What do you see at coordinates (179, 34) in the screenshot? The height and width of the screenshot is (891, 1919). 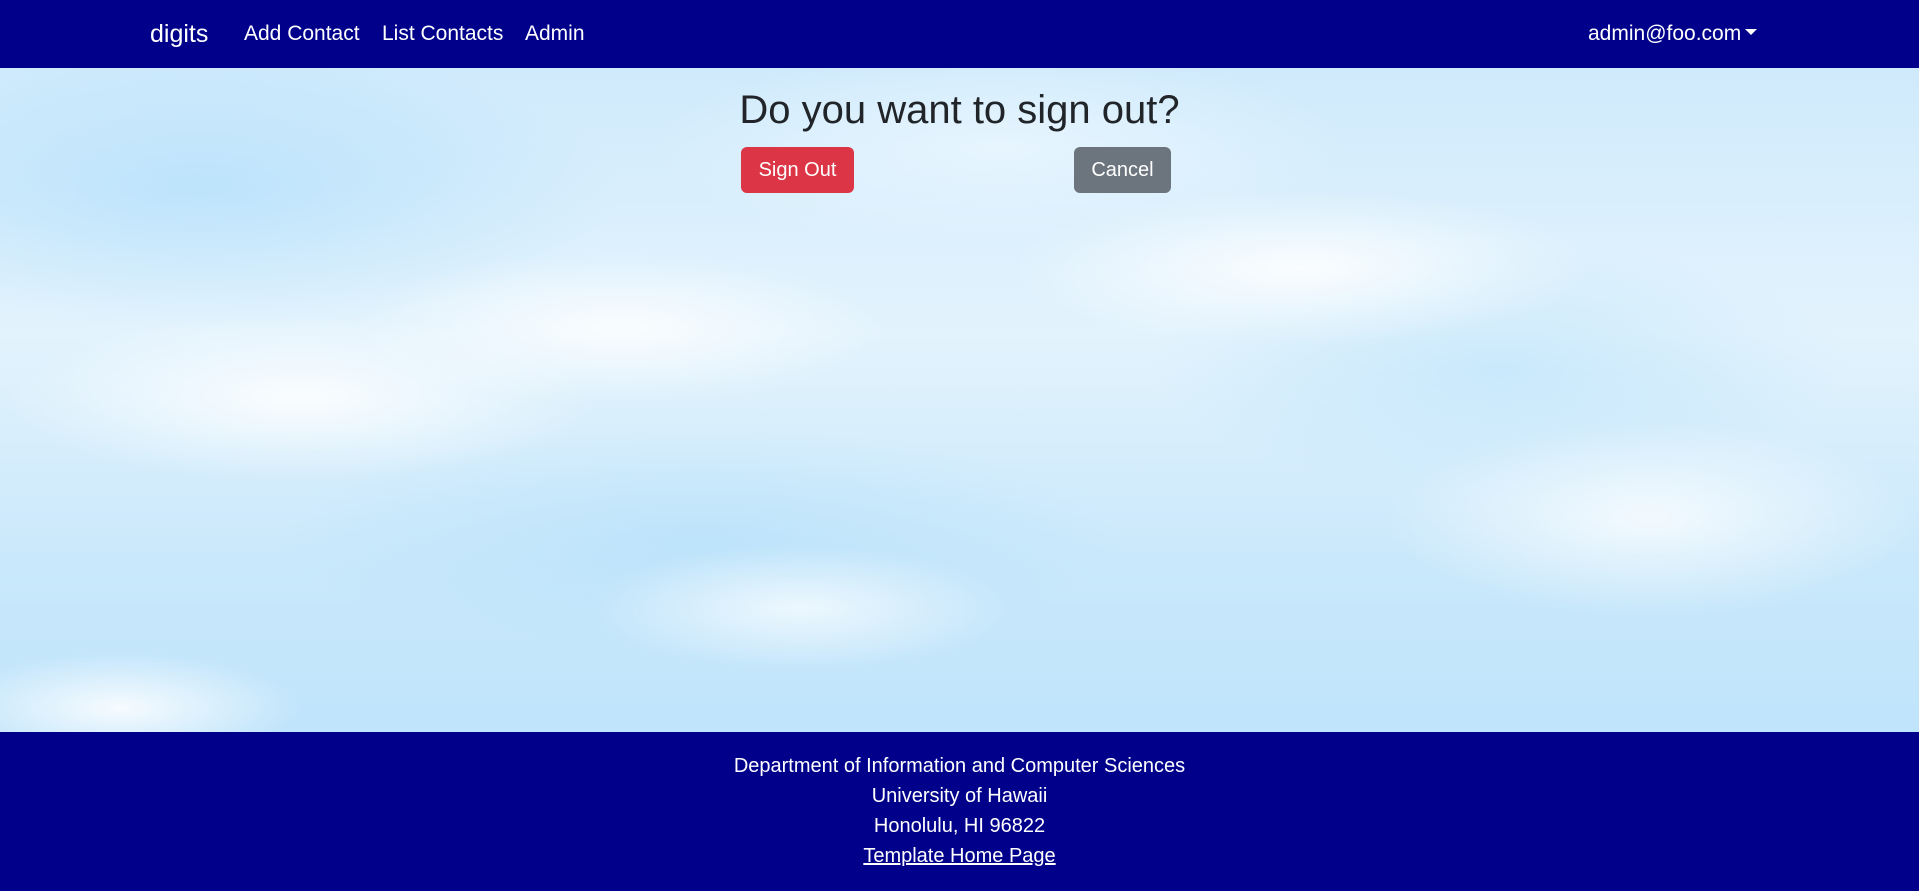 I see `brand-link: digits` at bounding box center [179, 34].